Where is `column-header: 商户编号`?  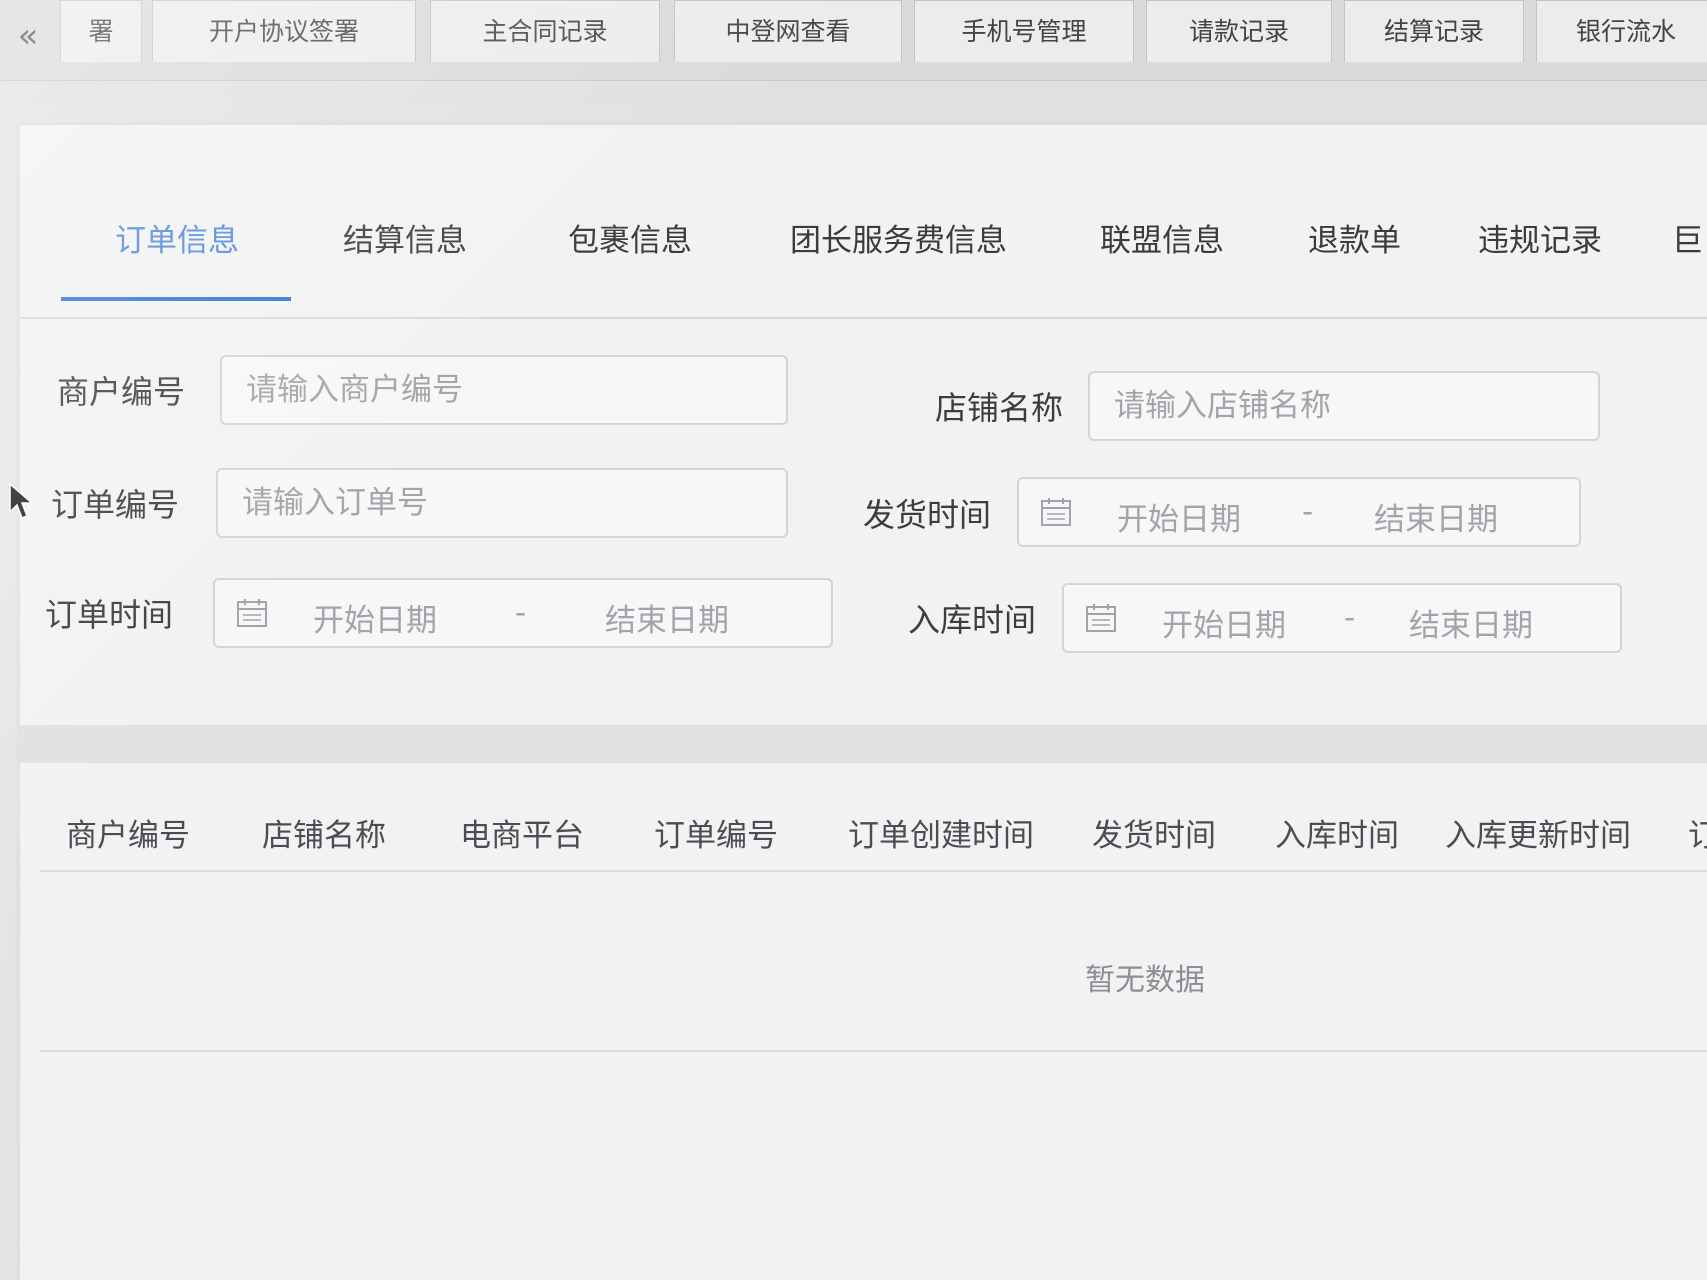
column-header: 商户编号 is located at coordinates (128, 836).